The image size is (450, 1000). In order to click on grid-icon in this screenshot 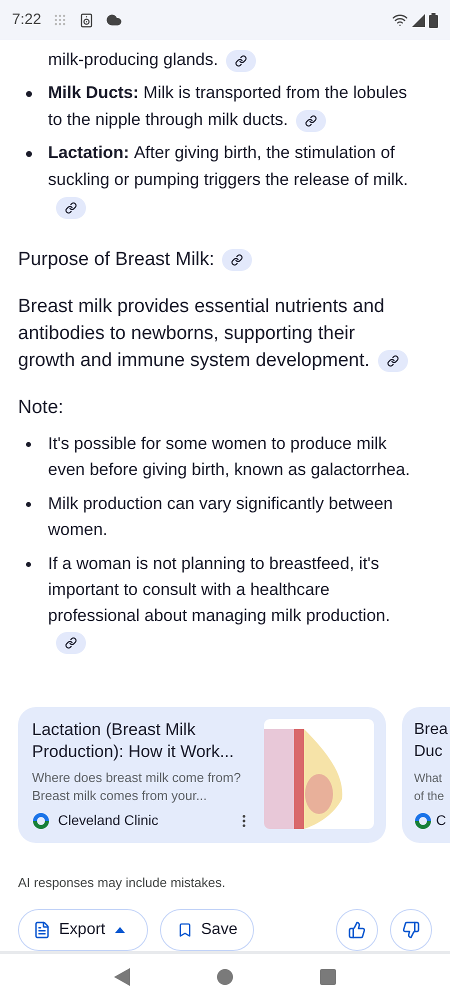, I will do `click(60, 20)`.